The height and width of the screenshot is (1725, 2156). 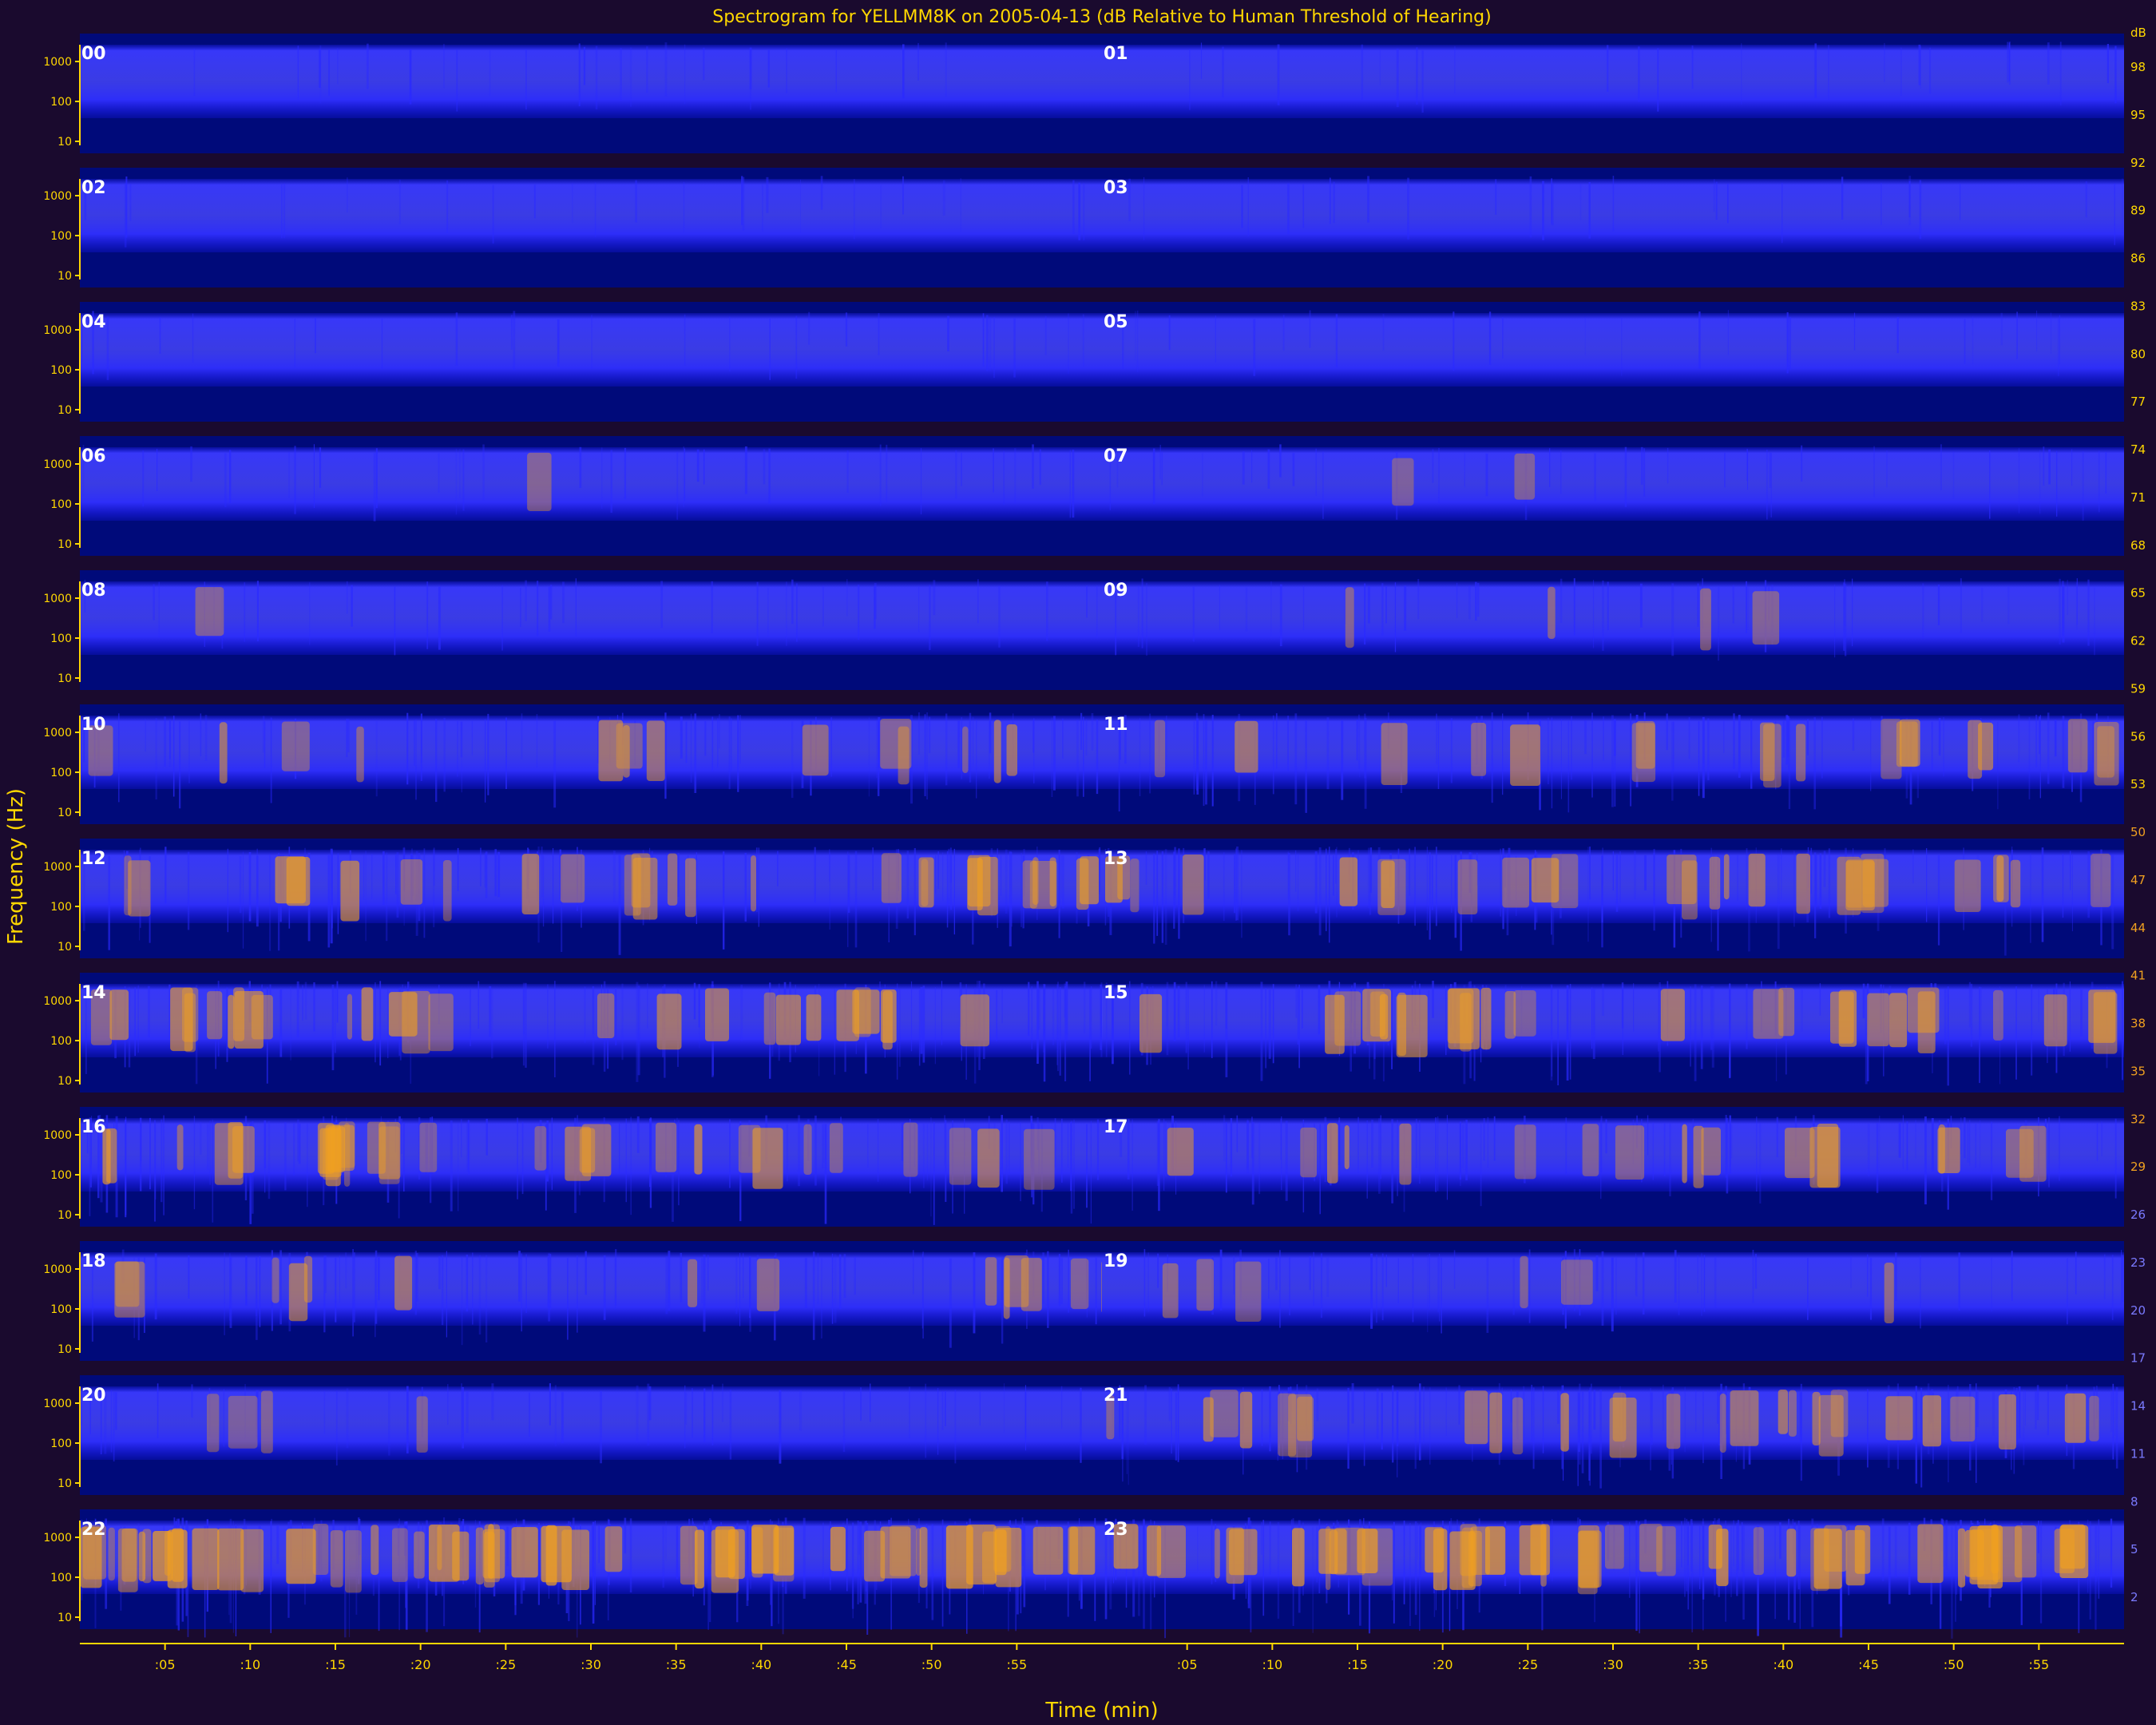 What do you see at coordinates (2138, 259) in the screenshot?
I see `colorbar-tick-label: 86` at bounding box center [2138, 259].